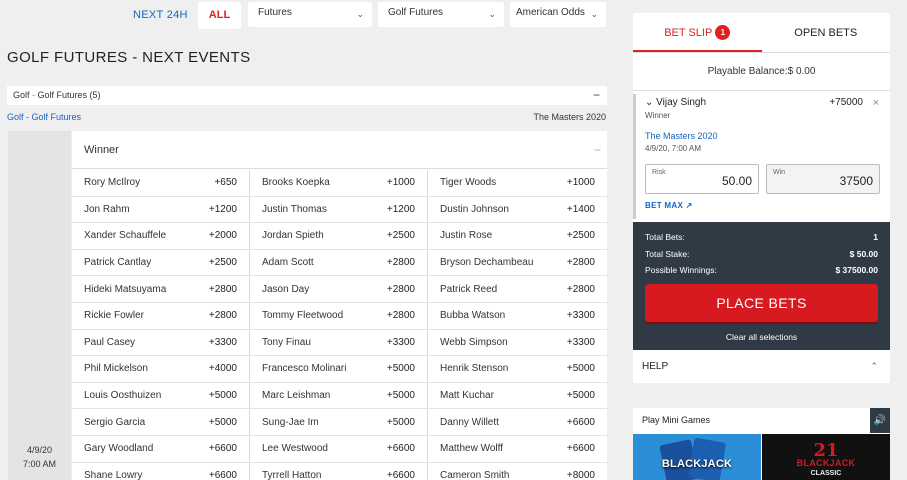 This screenshot has height=480, width=907. Describe the element at coordinates (761, 337) in the screenshot. I see `clear-selections-link: Clear all selections` at that location.